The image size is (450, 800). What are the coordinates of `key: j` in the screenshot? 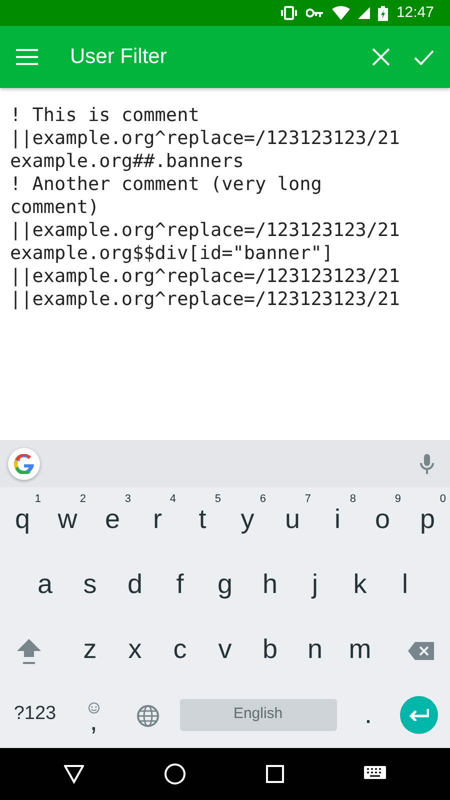 It's located at (315, 584).